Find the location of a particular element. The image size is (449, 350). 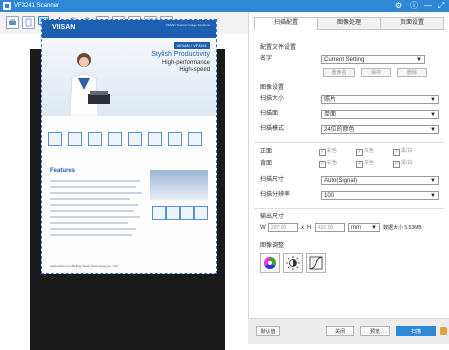

scan-dimension-label: 扫描尺寸 is located at coordinates (272, 180).